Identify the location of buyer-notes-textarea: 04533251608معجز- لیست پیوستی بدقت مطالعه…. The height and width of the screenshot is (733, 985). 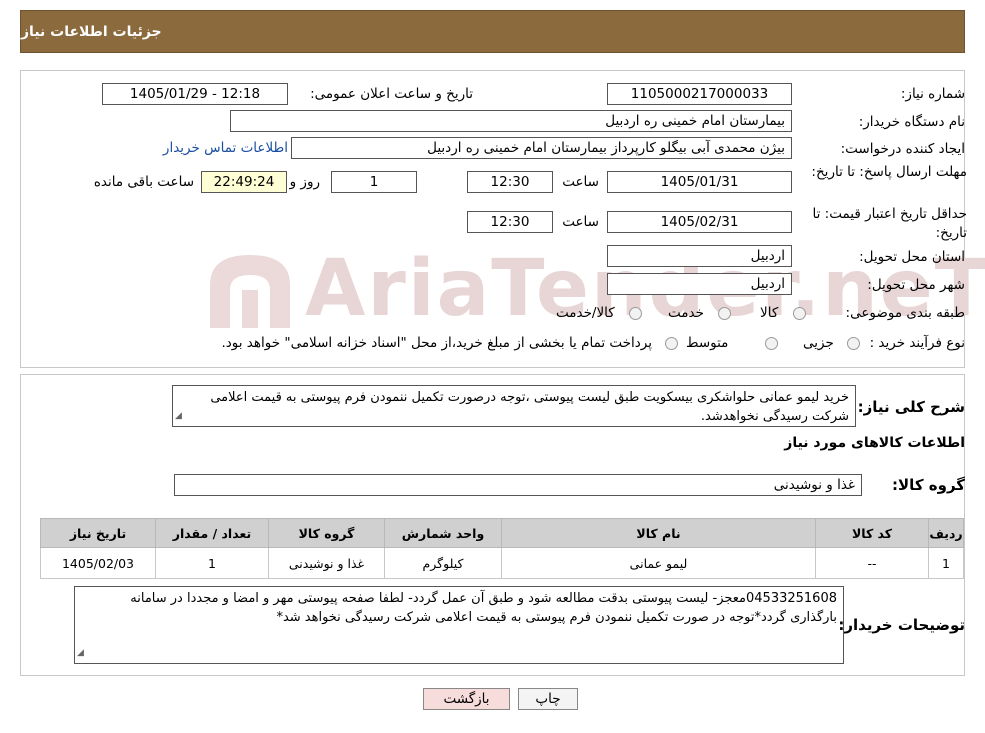
(459, 625).